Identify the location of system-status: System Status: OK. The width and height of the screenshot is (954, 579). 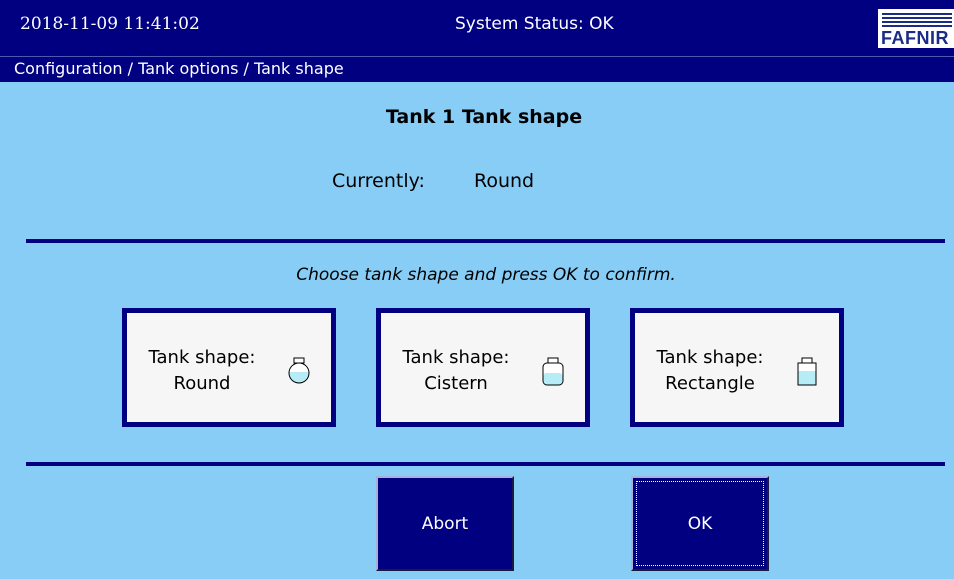
(534, 24).